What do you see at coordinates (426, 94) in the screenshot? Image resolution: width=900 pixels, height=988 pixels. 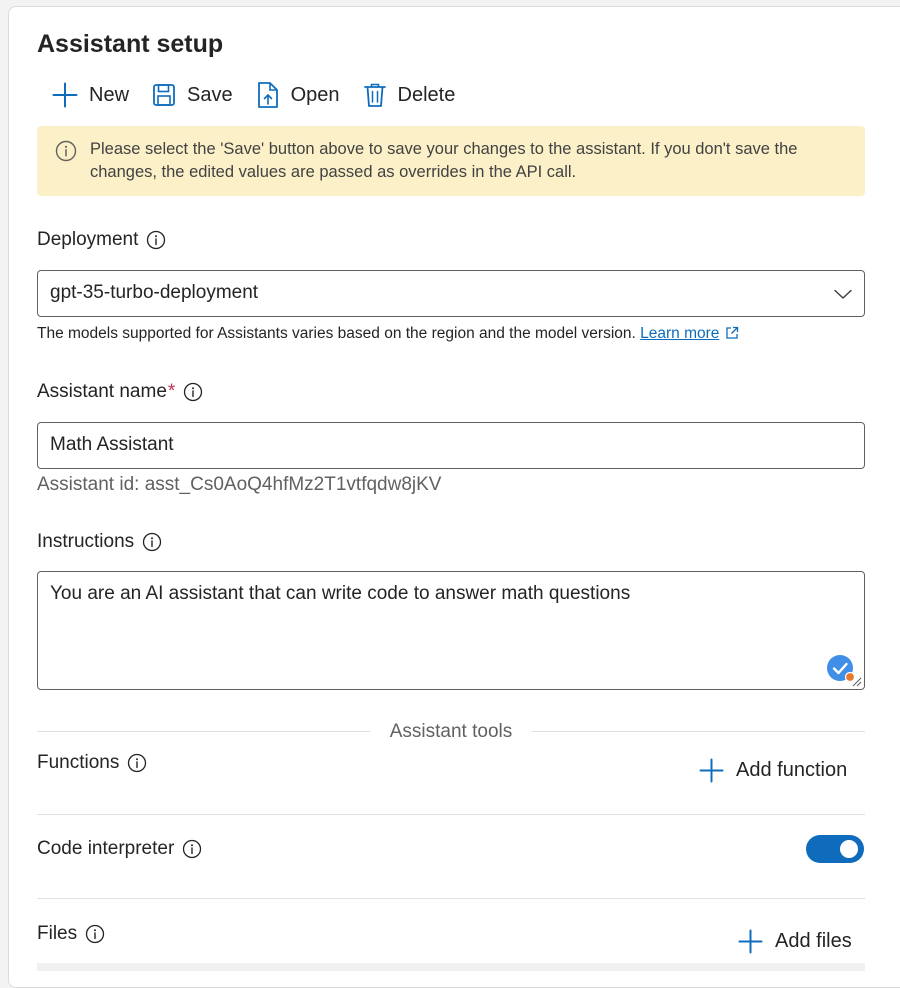 I see `delete-button-label: Delete` at bounding box center [426, 94].